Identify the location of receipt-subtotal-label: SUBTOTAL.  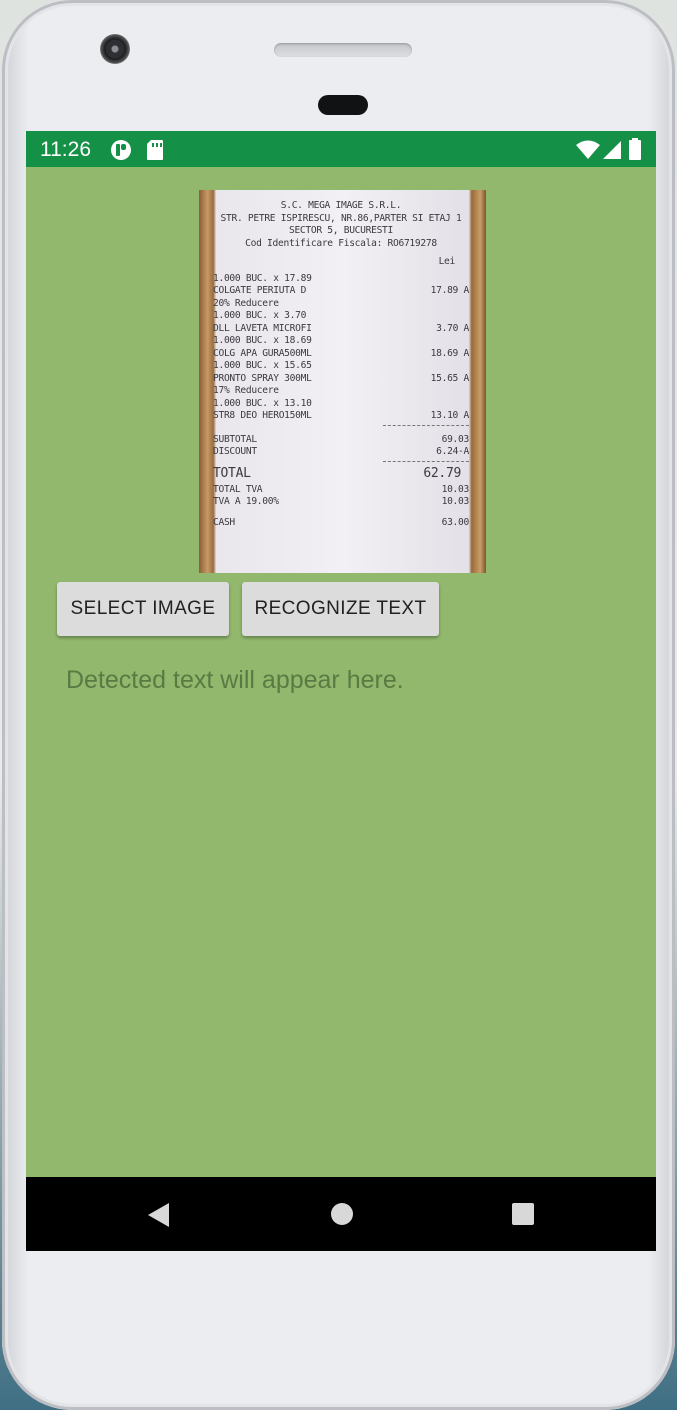
(235, 439).